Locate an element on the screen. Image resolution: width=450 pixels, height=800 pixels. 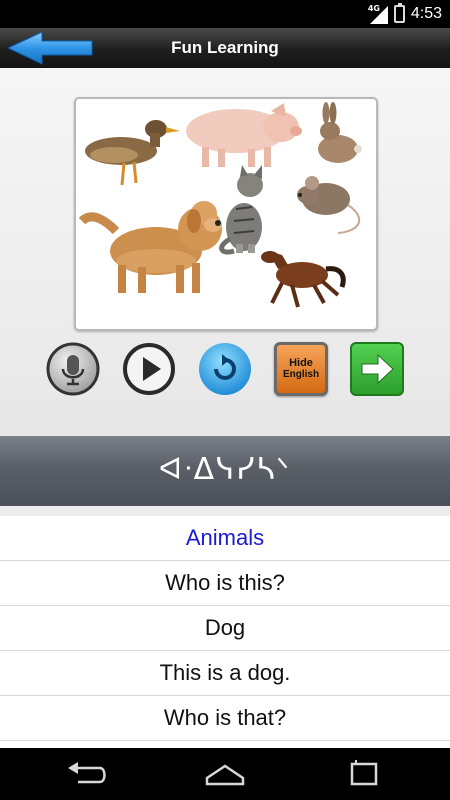
horse-icon is located at coordinates (303, 279).